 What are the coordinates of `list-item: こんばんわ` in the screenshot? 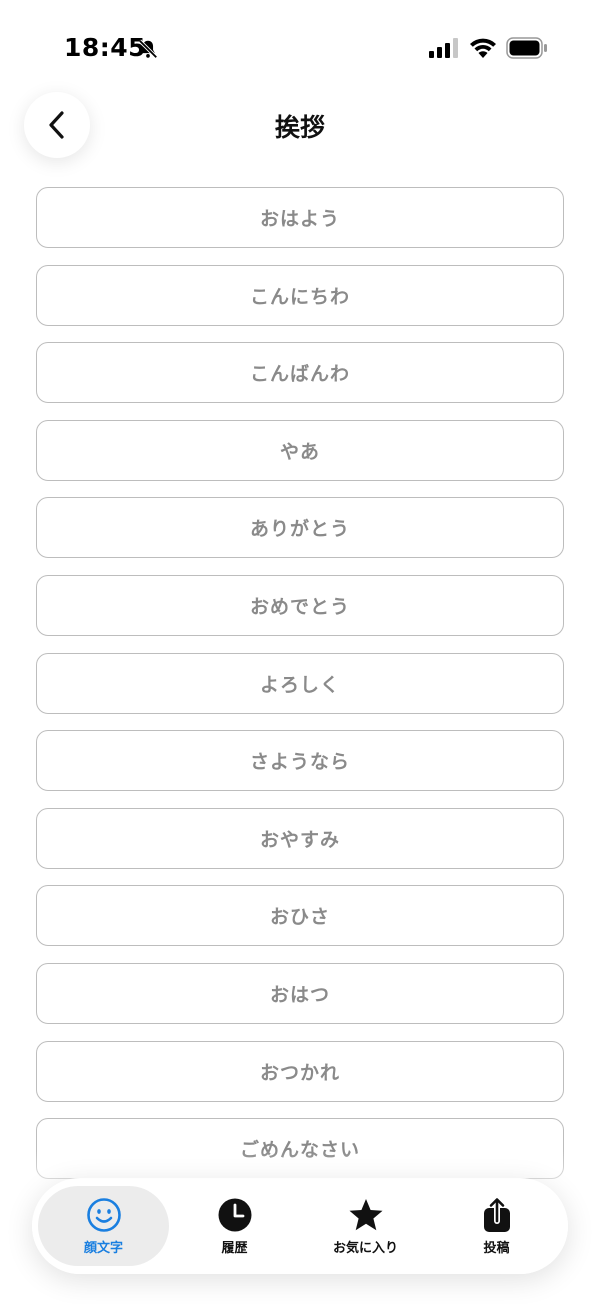 It's located at (300, 373).